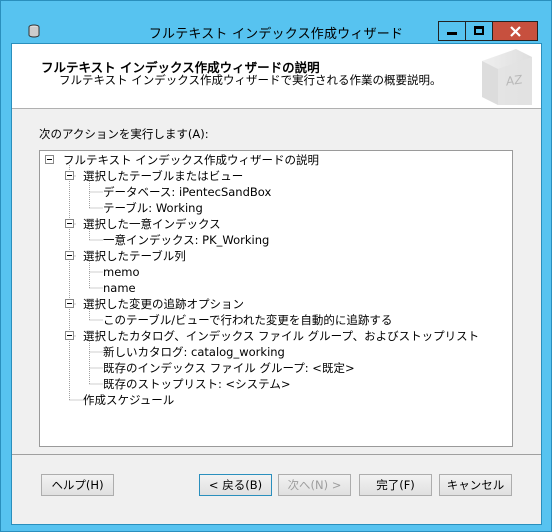  Describe the element at coordinates (163, 176) in the screenshot. I see `tree-group-table: 選択したテーブルまたはビュー` at that location.